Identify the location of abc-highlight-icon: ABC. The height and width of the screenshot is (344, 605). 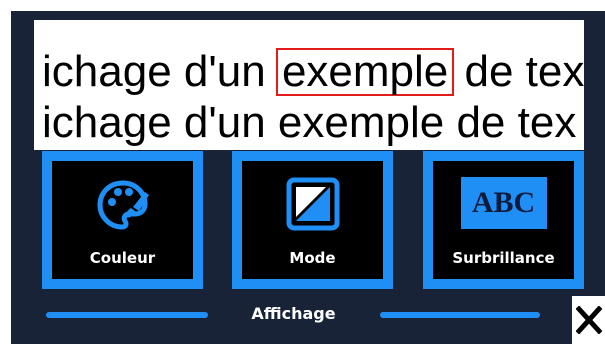
(503, 203).